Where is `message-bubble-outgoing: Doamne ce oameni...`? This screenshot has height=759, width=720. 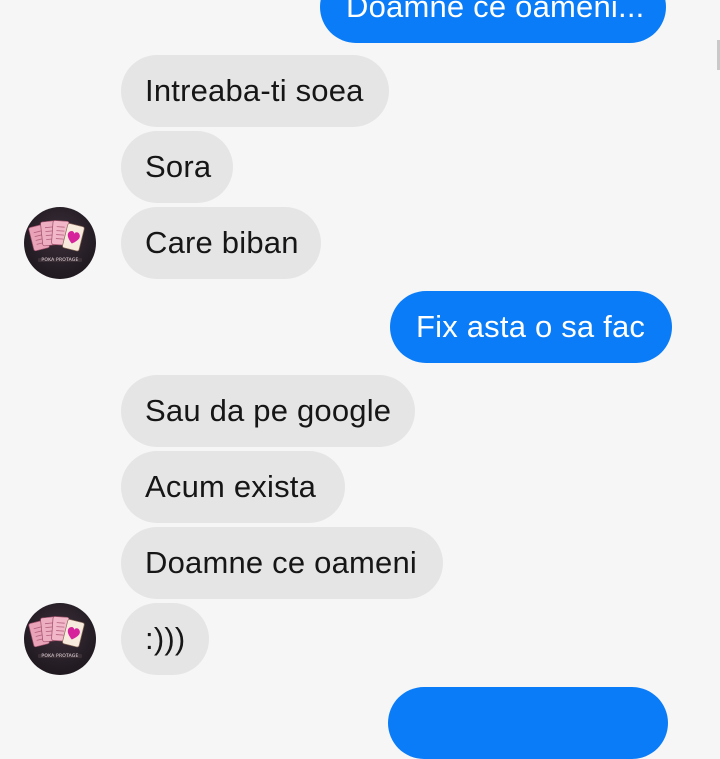
message-bubble-outgoing: Doamne ce oameni... is located at coordinates (493, 21).